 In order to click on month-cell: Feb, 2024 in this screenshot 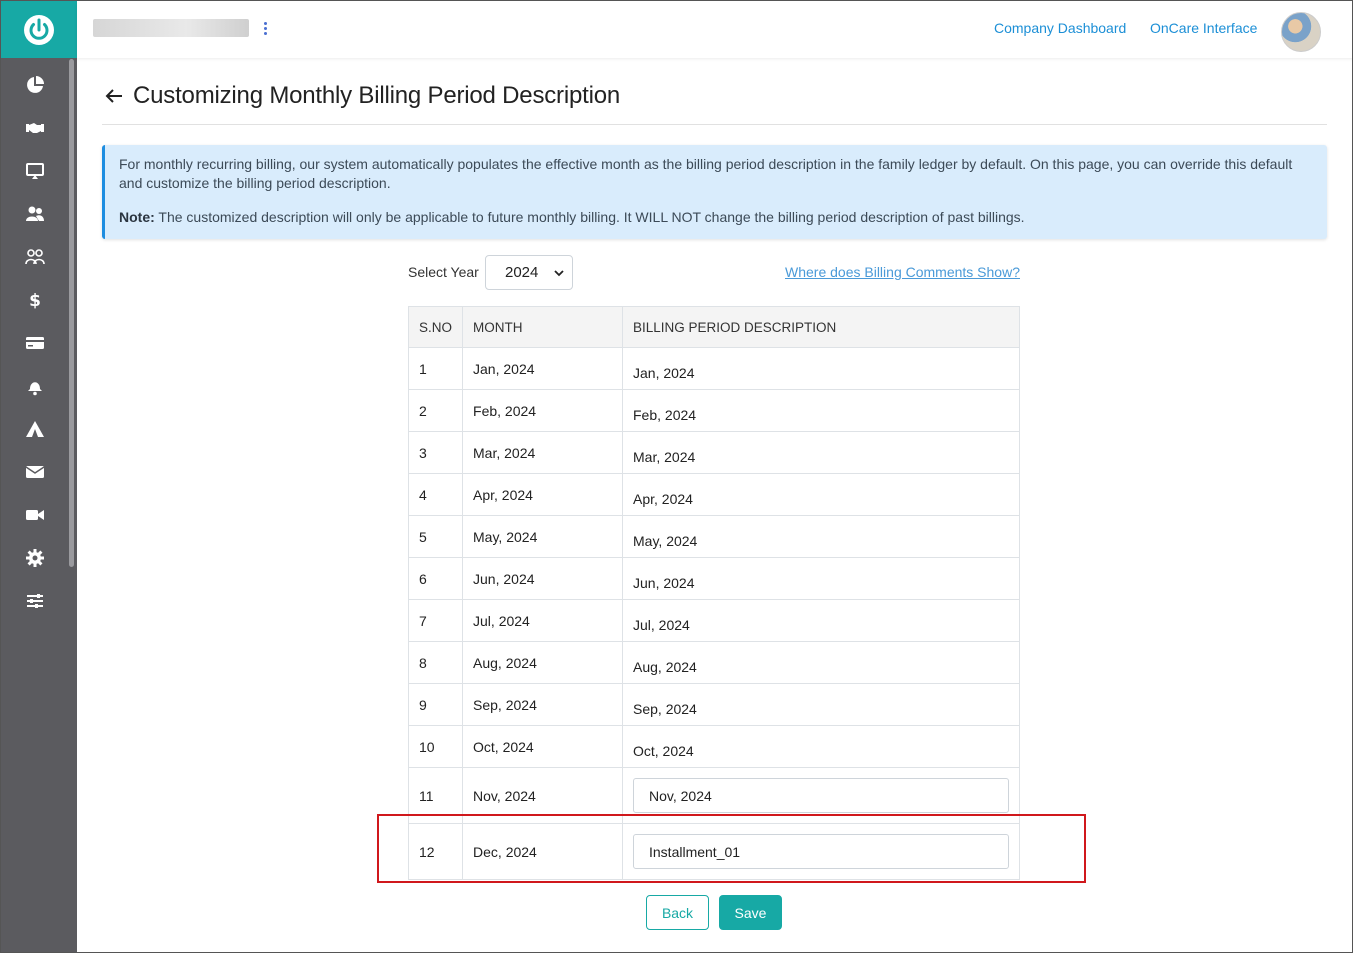, I will do `click(542, 410)`.